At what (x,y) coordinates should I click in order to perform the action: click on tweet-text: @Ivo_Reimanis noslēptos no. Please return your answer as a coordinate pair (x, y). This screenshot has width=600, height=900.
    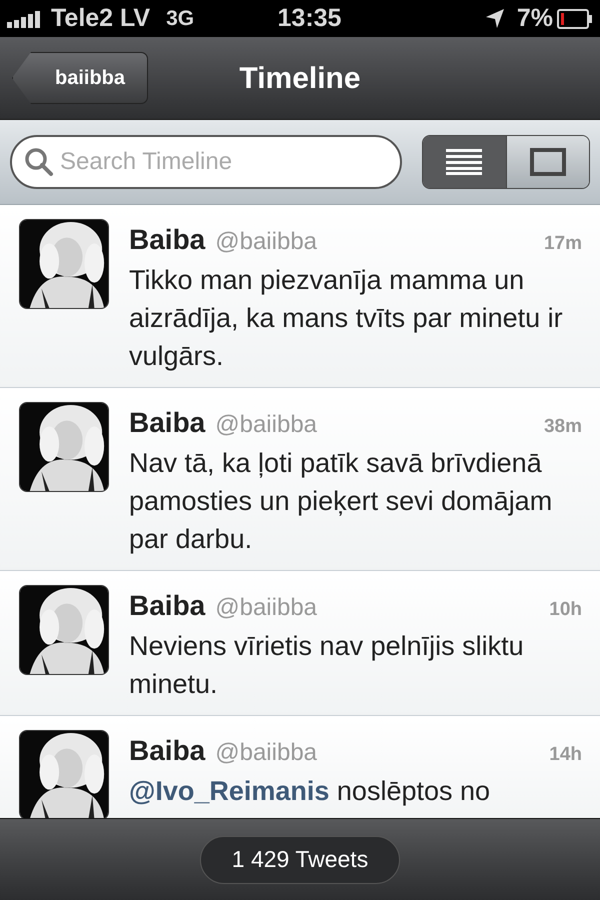
    Looking at the image, I should click on (310, 791).